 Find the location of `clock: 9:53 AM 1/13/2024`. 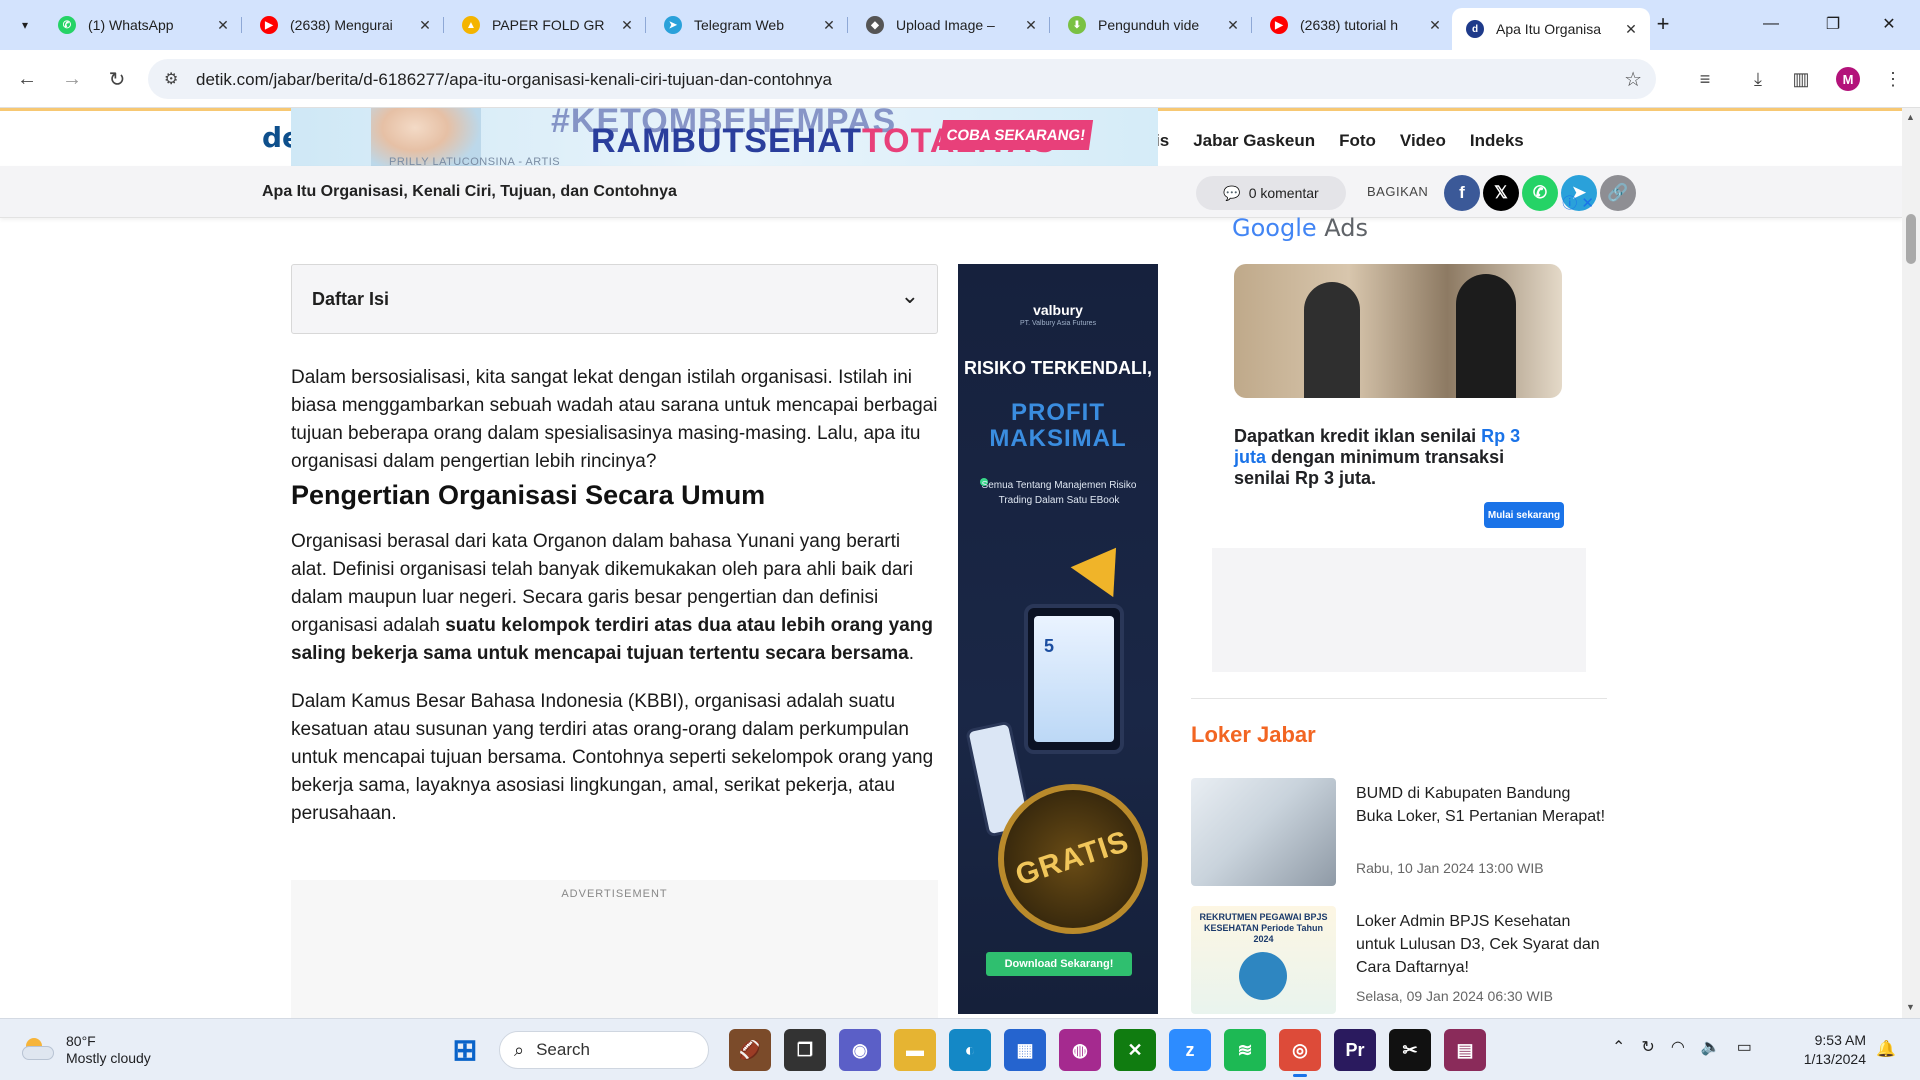

clock: 9:53 AM 1/13/2024 is located at coordinates (1828, 1050).